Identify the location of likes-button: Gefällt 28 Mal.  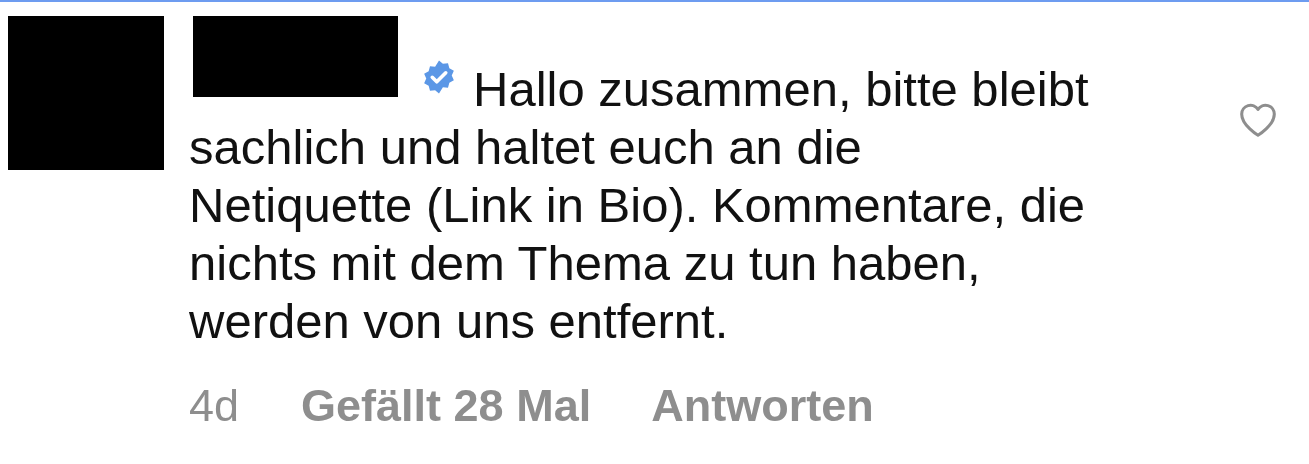
(446, 406).